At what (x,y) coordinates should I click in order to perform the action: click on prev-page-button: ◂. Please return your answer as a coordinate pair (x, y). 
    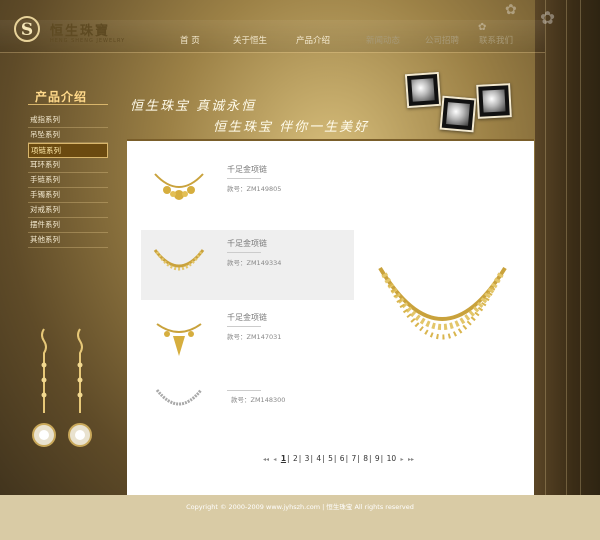
    Looking at the image, I should click on (274, 459).